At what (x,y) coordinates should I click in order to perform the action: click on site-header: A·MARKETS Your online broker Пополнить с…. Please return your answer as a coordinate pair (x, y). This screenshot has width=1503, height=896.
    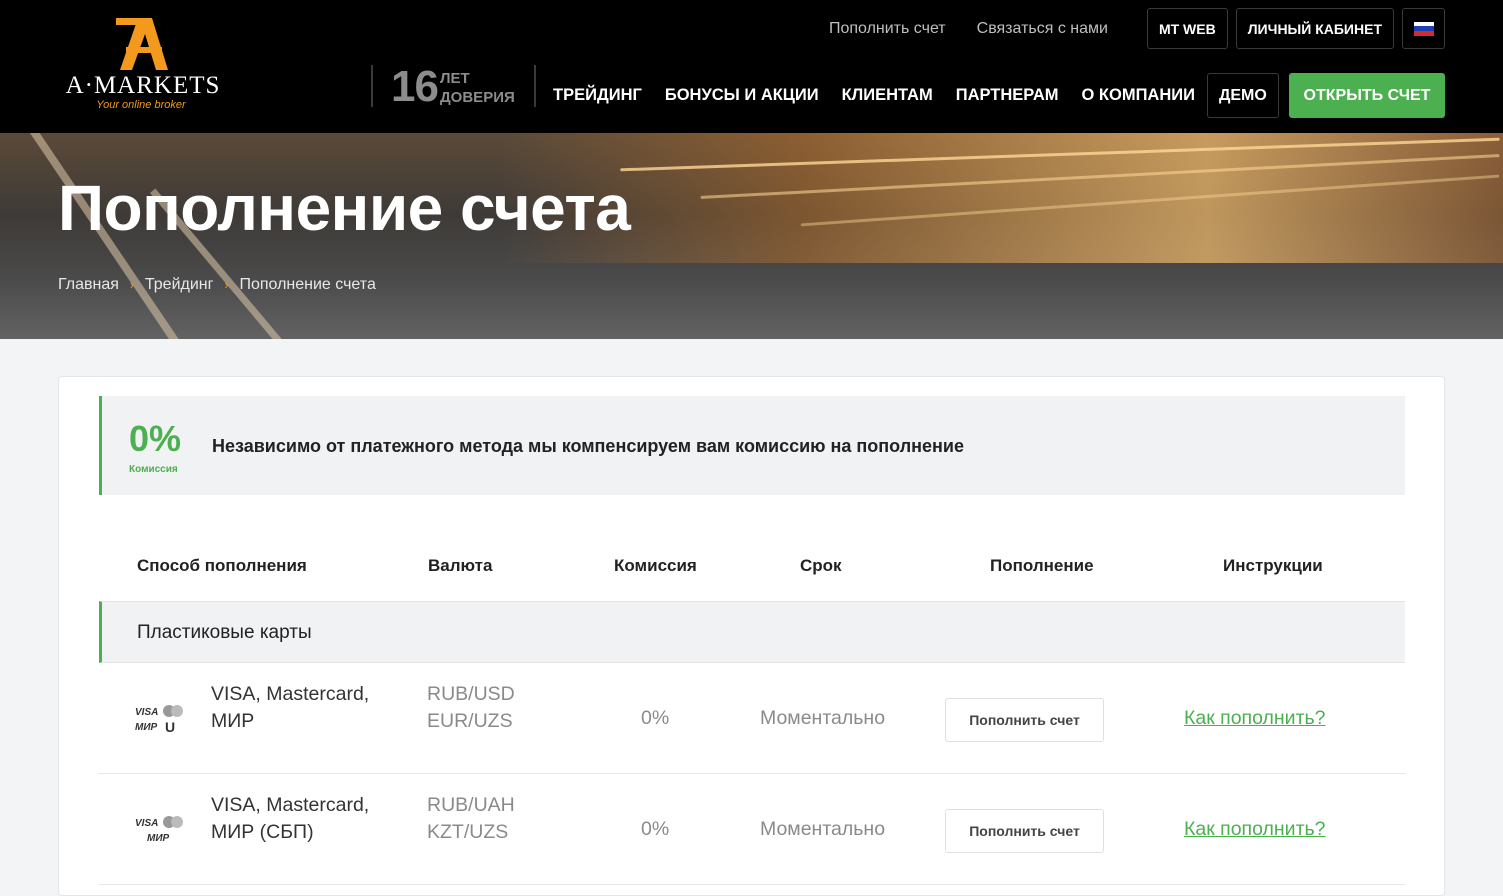
    Looking at the image, I should click on (751, 66).